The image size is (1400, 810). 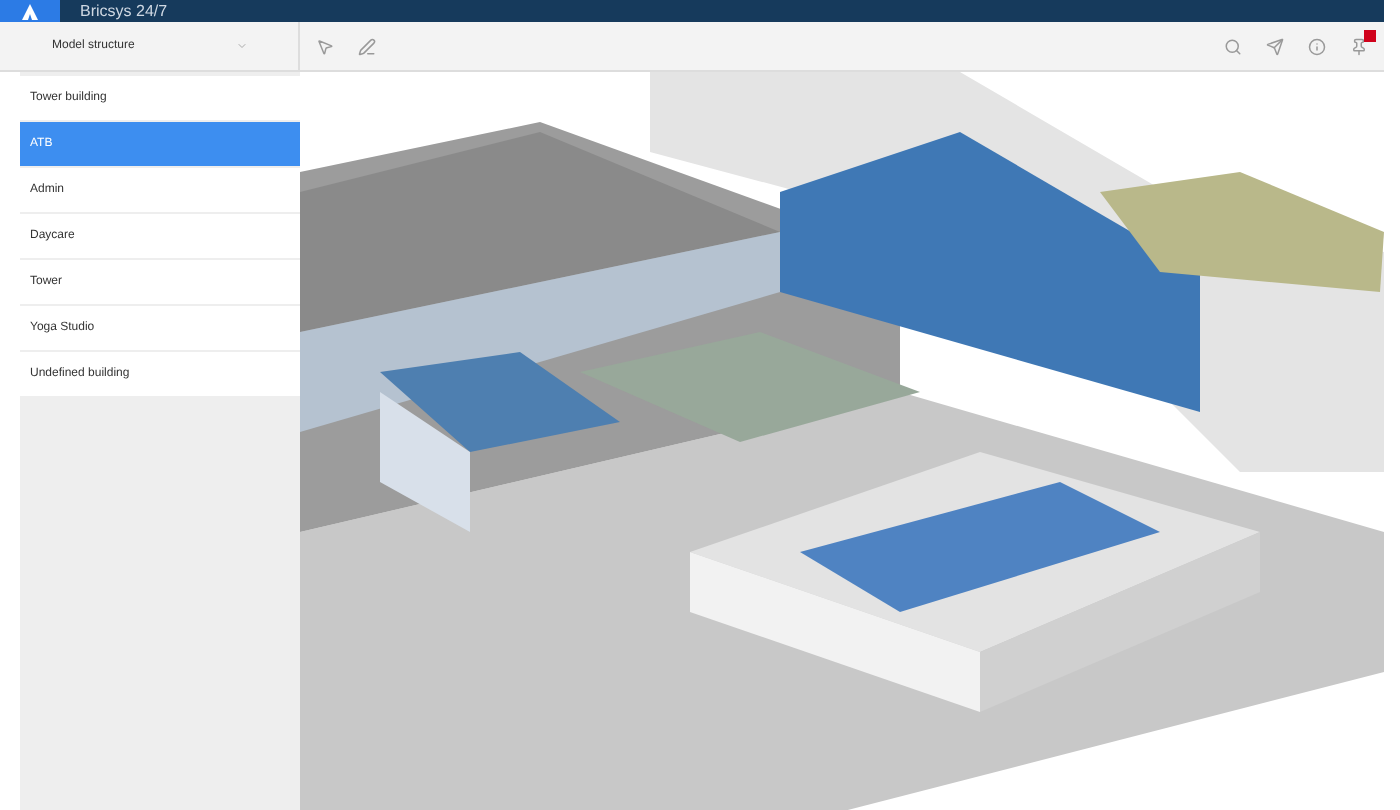 What do you see at coordinates (242, 46) in the screenshot?
I see `chevron-icon` at bounding box center [242, 46].